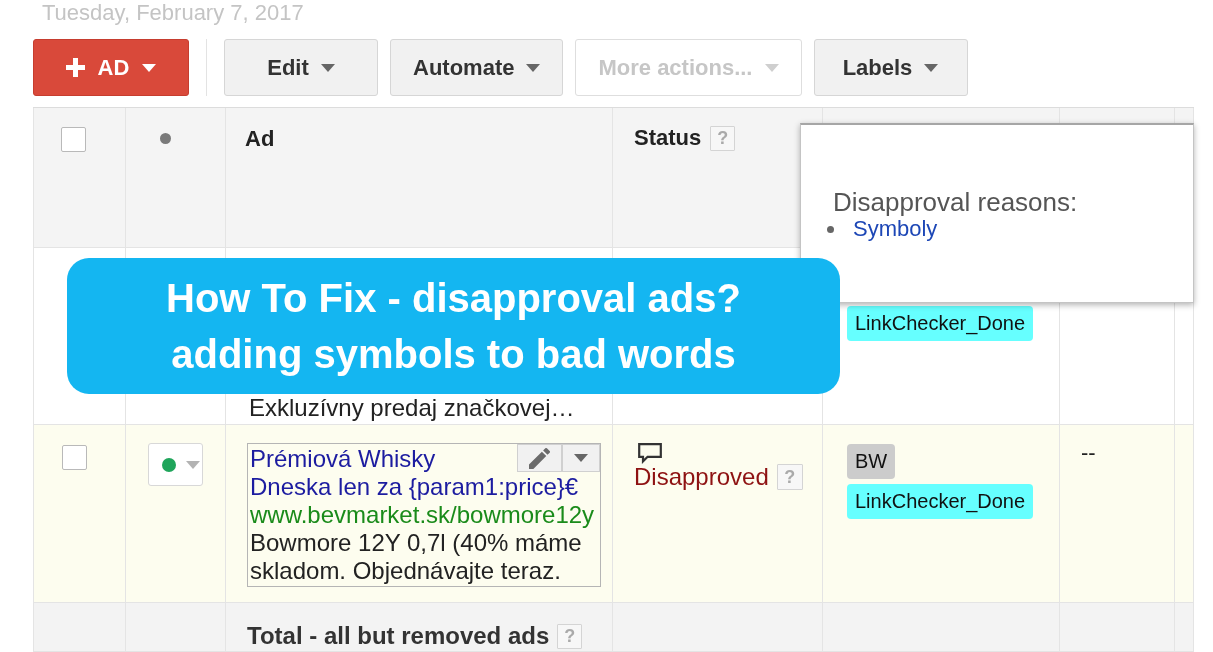 The width and height of the screenshot is (1213, 652). What do you see at coordinates (111, 67) in the screenshot?
I see `add-button: AD` at bounding box center [111, 67].